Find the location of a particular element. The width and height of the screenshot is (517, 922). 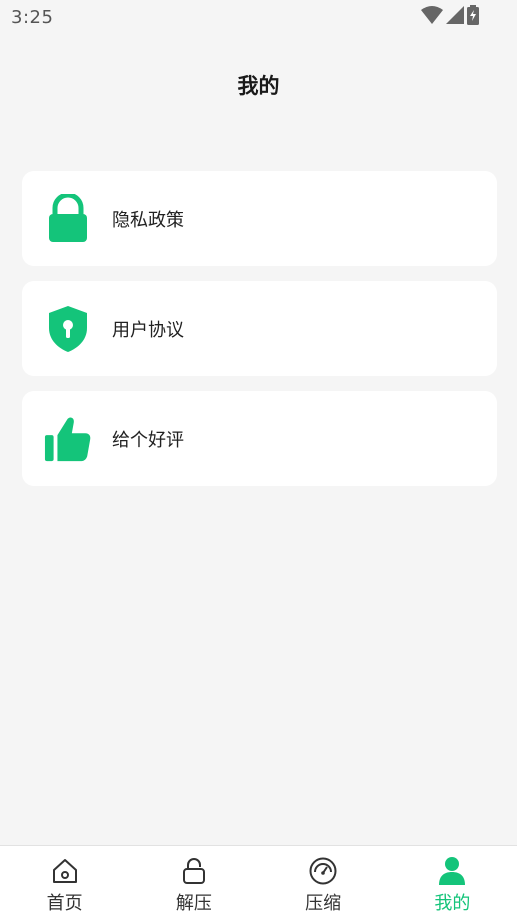

menu-item-label: 给个好评 is located at coordinates (148, 440).